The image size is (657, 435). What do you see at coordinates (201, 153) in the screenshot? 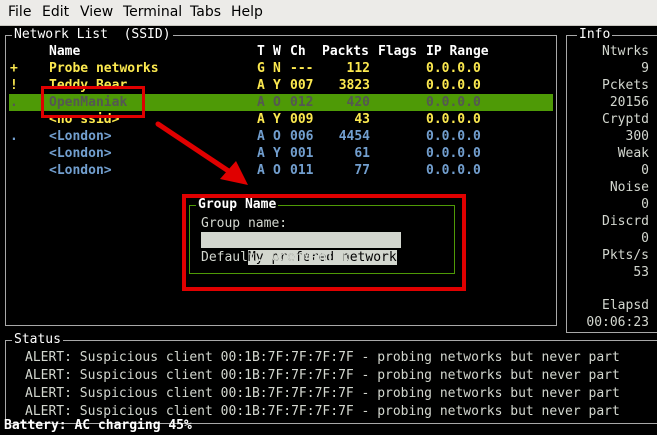
I see `annotation-arrow-icon` at bounding box center [201, 153].